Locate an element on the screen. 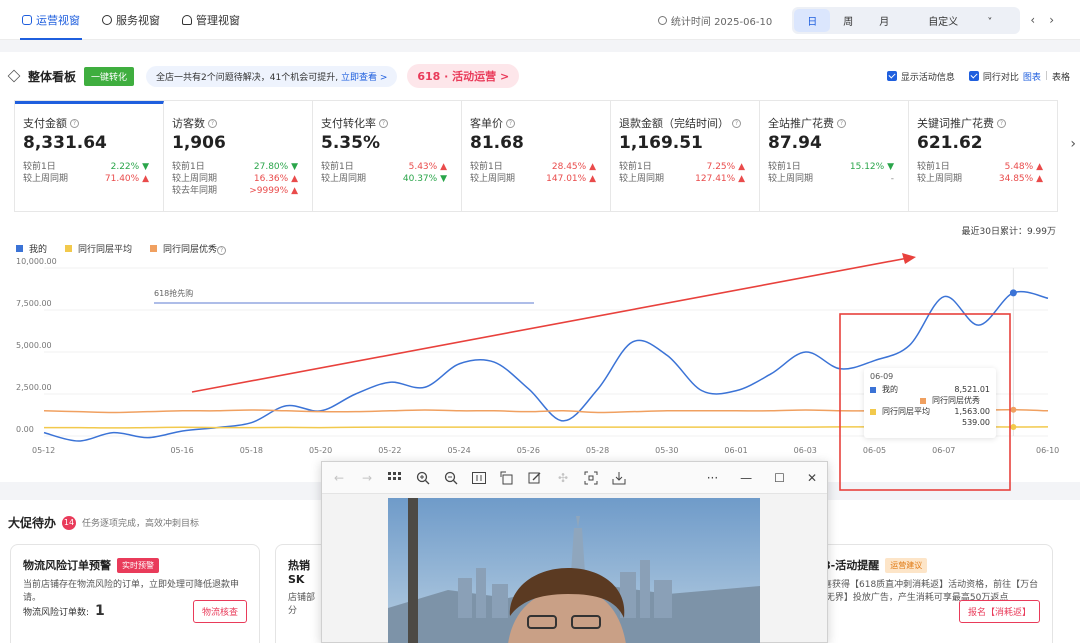 Image resolution: width=1080 pixels, height=643 pixels. metric-label: 客单价? is located at coordinates (536, 123).